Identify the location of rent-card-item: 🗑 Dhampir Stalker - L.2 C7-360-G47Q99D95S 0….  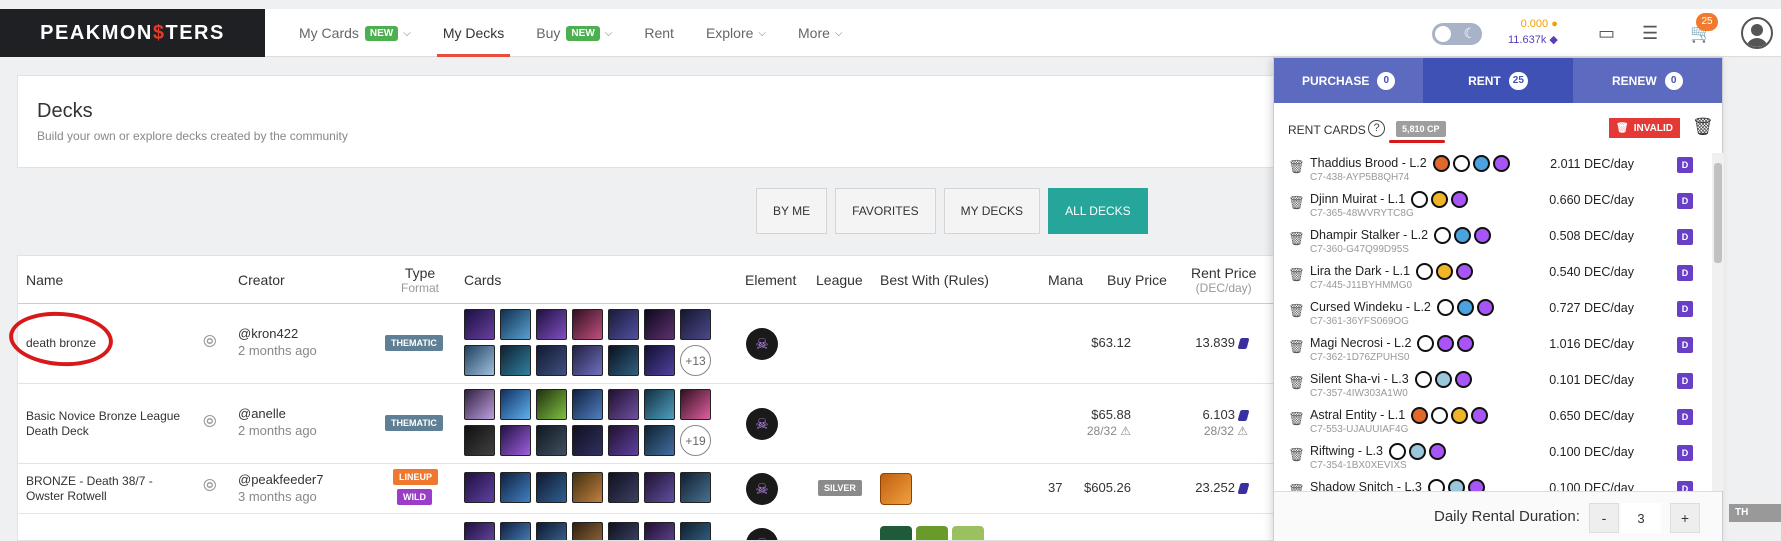
(1494, 243).